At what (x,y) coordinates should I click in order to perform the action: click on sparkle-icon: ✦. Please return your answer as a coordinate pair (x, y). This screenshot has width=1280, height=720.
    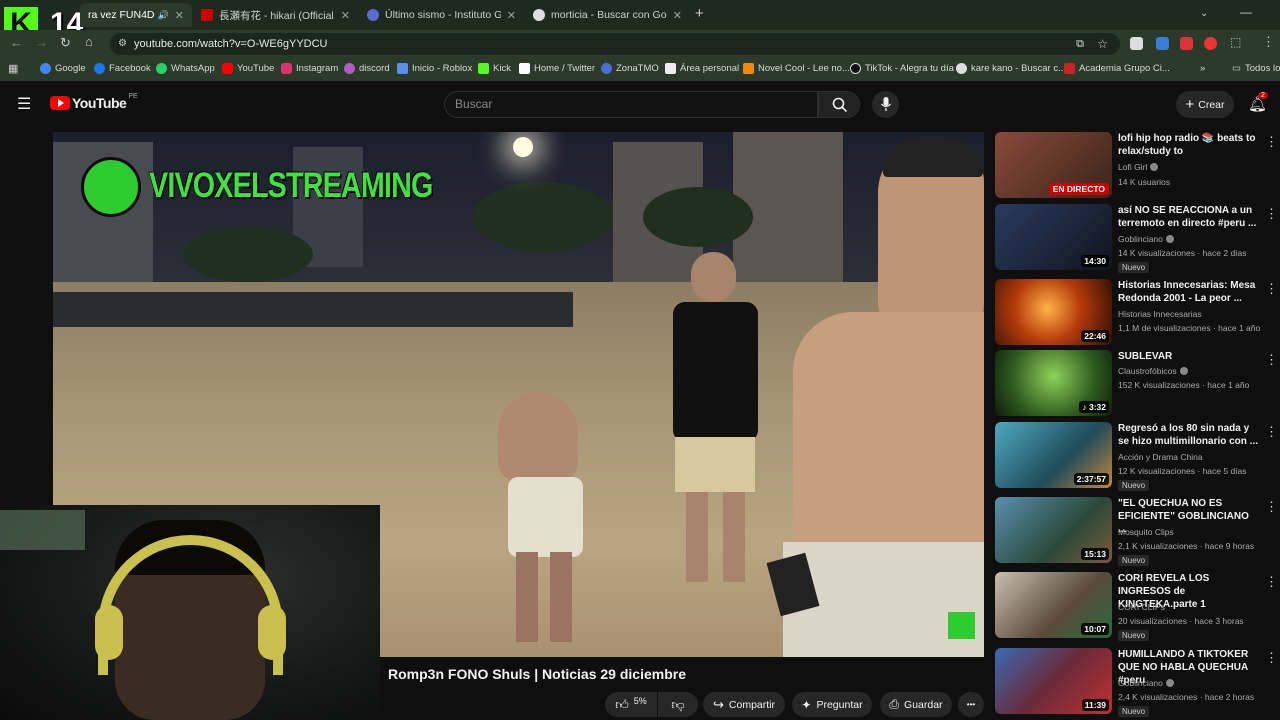
    Looking at the image, I should click on (806, 704).